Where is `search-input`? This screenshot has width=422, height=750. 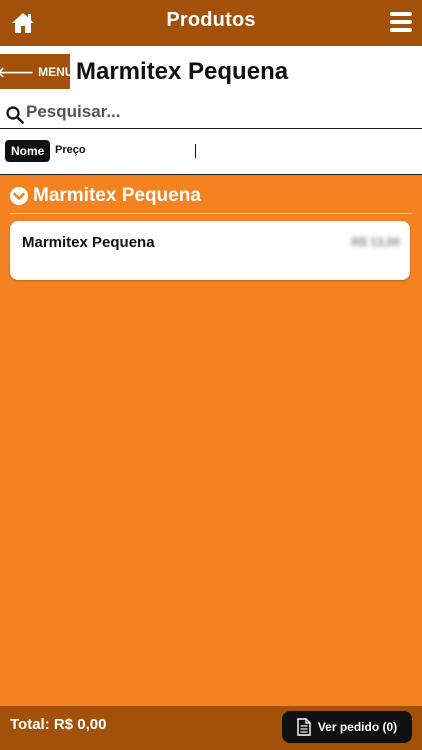
search-input is located at coordinates (216, 112).